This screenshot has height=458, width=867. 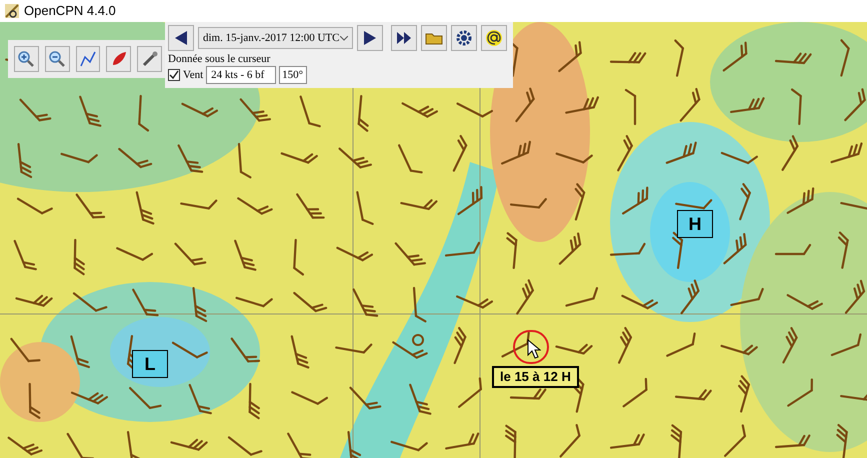 I want to click on triangle-right-icon, so click(x=370, y=38).